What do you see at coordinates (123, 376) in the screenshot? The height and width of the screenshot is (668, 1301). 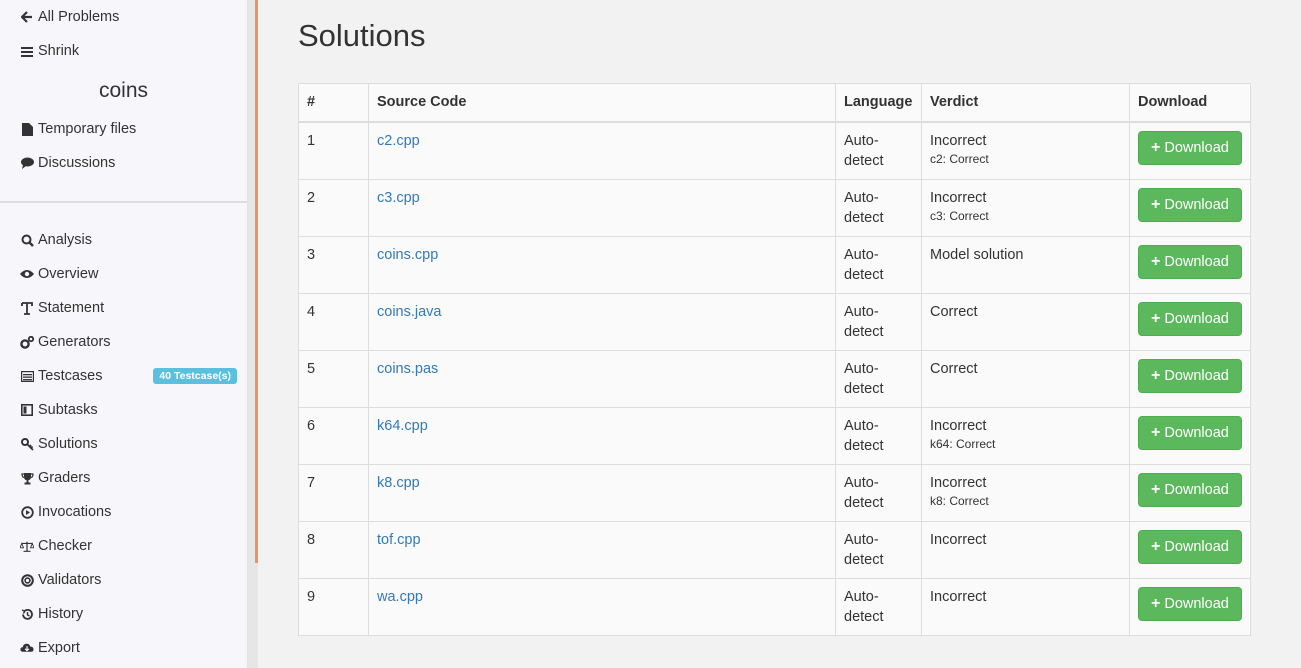 I see `sidebar-item-testcases: Testcases 40 Testcase(s)` at bounding box center [123, 376].